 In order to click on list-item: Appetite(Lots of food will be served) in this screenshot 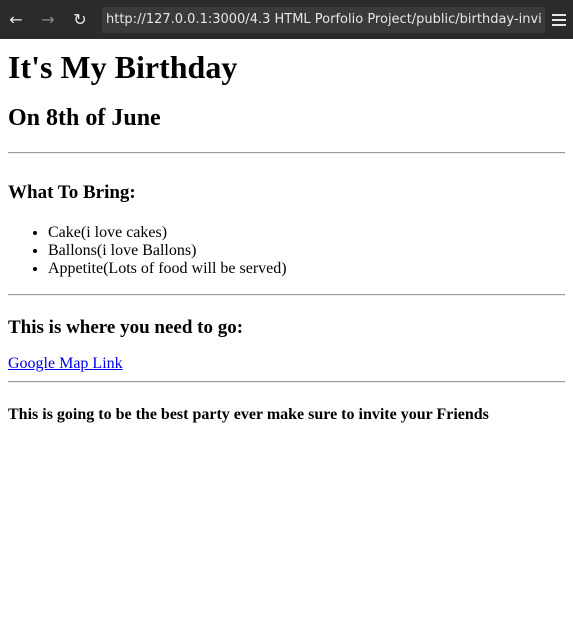, I will do `click(306, 269)`.